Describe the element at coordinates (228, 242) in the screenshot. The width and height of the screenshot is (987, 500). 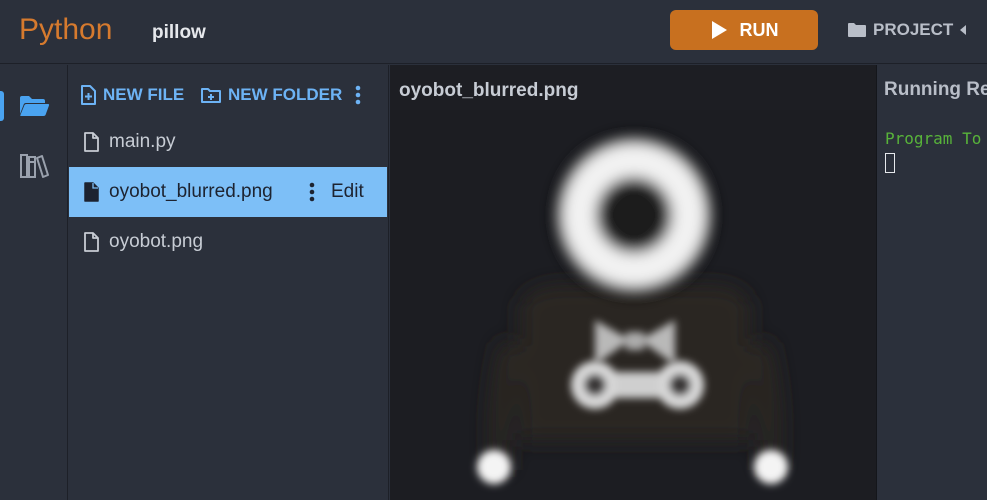
I see `file-item-oyobot-png: oyobot.png` at that location.